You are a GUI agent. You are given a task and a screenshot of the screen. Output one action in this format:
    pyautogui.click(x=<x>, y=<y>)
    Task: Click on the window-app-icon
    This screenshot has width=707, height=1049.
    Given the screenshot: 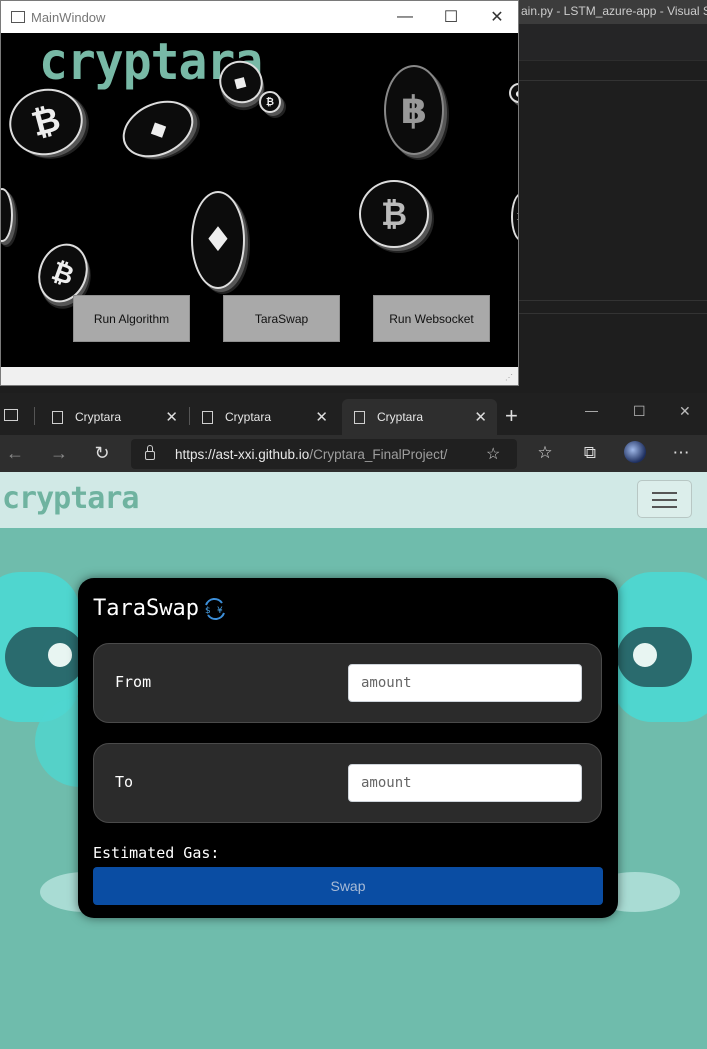 What is the action you would take?
    pyautogui.click(x=18, y=17)
    